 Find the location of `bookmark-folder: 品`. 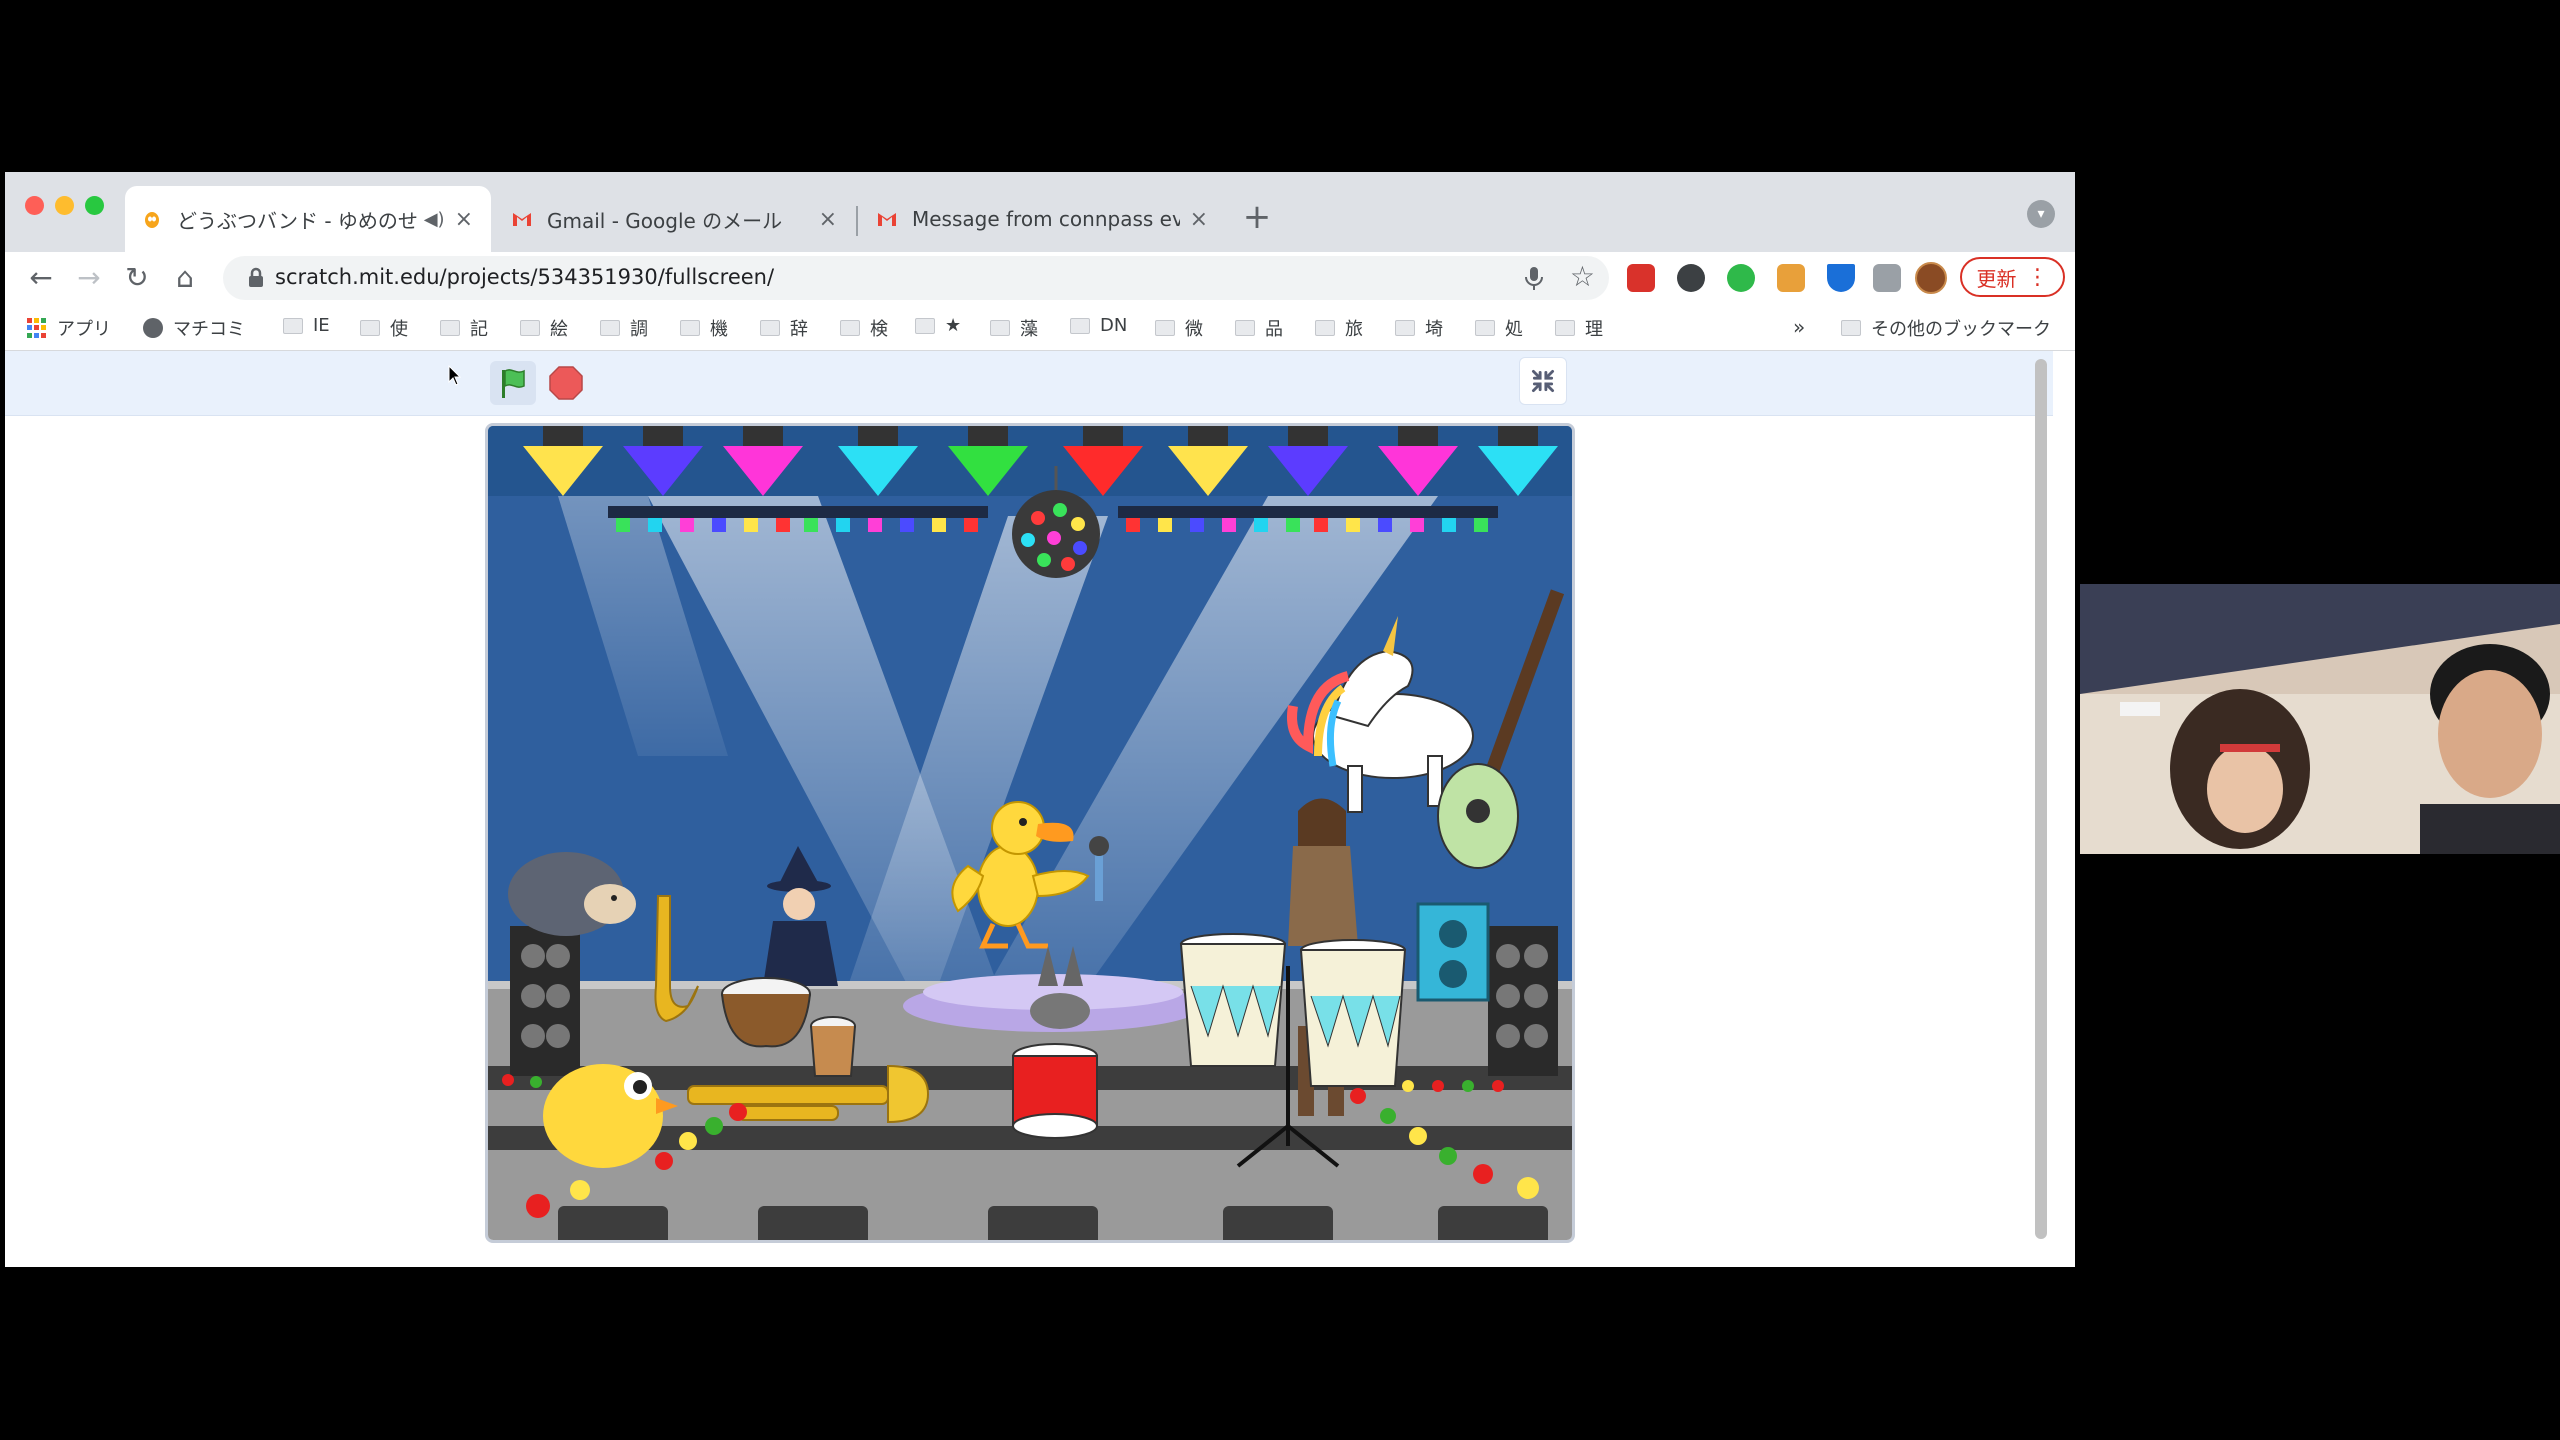

bookmark-folder: 品 is located at coordinates (1259, 328).